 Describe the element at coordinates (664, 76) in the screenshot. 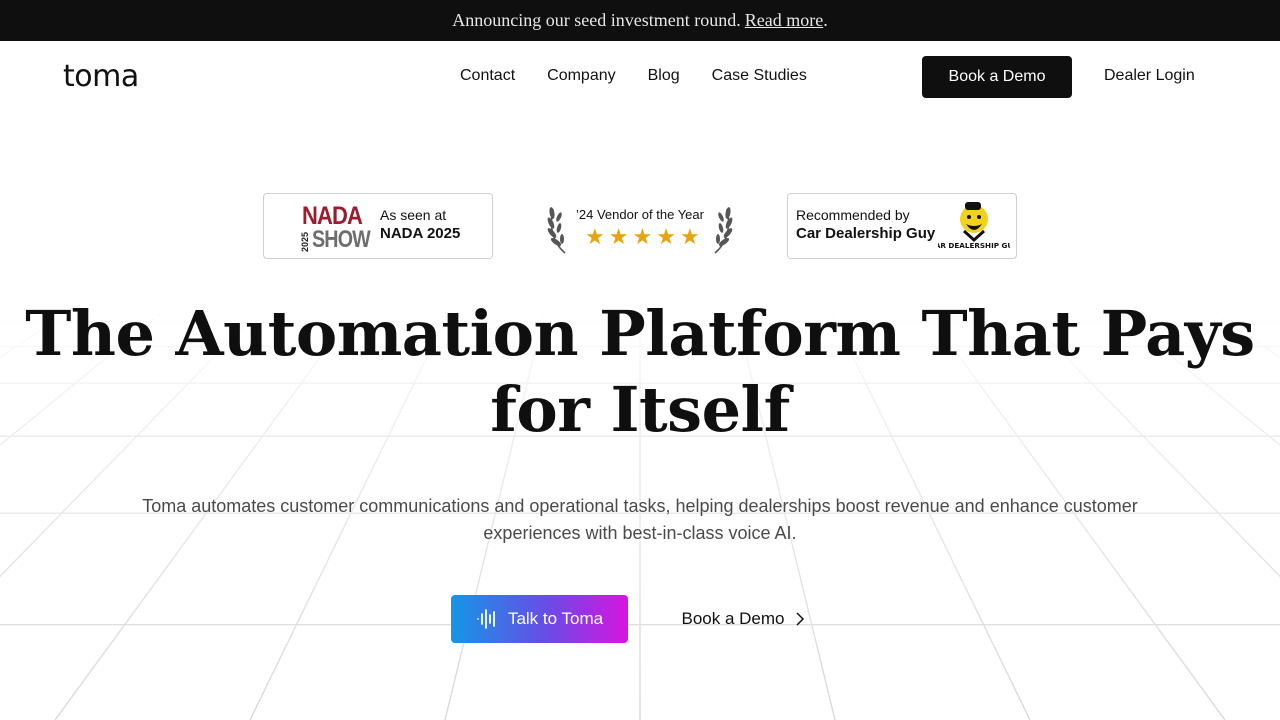

I see `nav-link-blog: Blog` at that location.